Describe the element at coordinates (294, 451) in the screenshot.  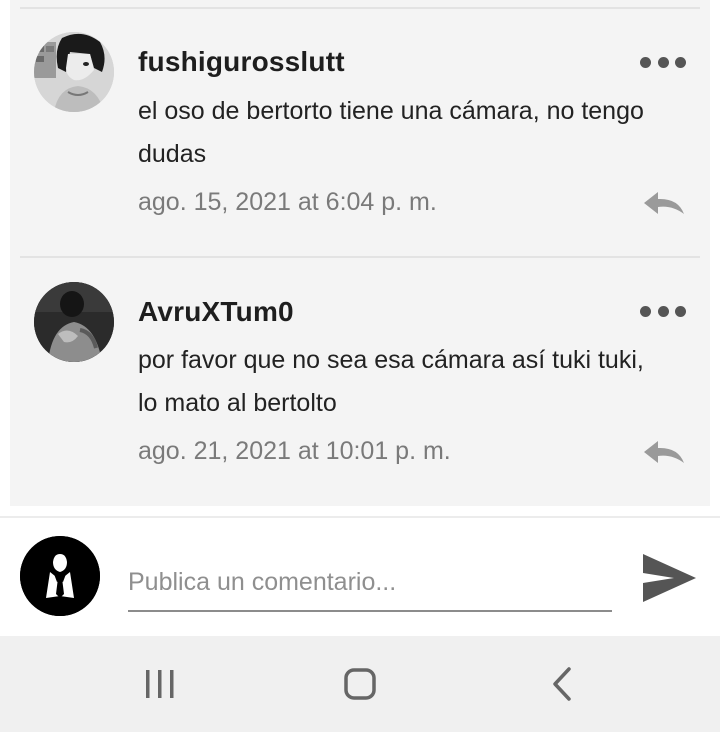
I see `comment-timestamp: ago. 21, 2021 at 10:01 p. m.` at that location.